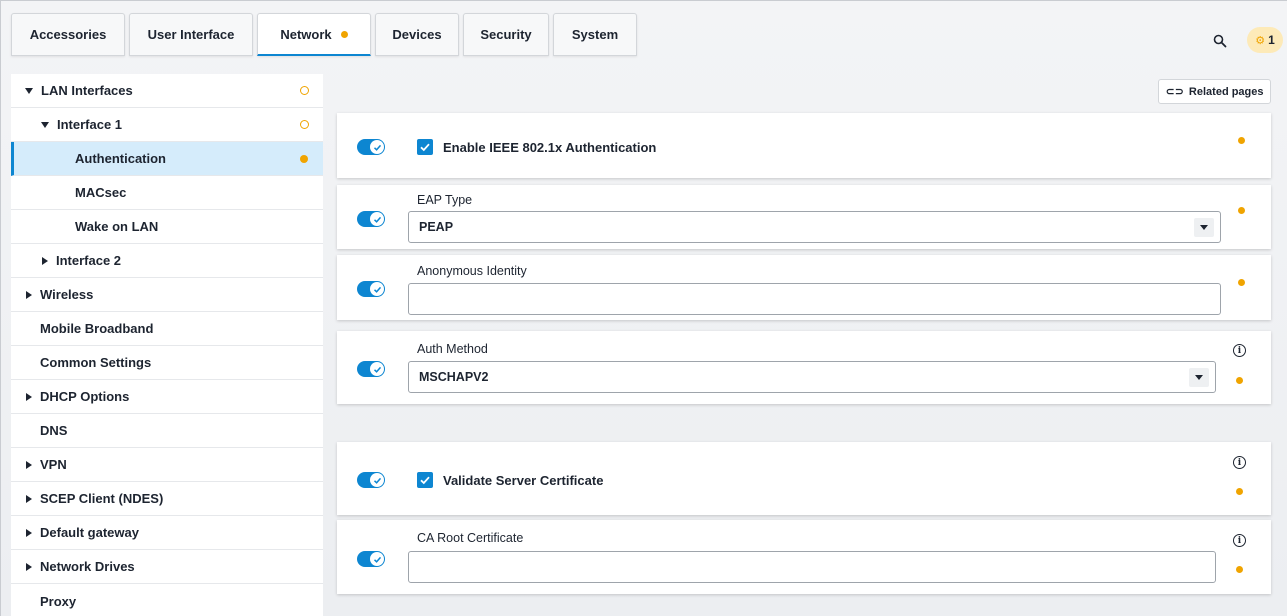 The width and height of the screenshot is (1287, 616). Describe the element at coordinates (167, 431) in the screenshot. I see `sidebar-item-dns: DNS` at that location.